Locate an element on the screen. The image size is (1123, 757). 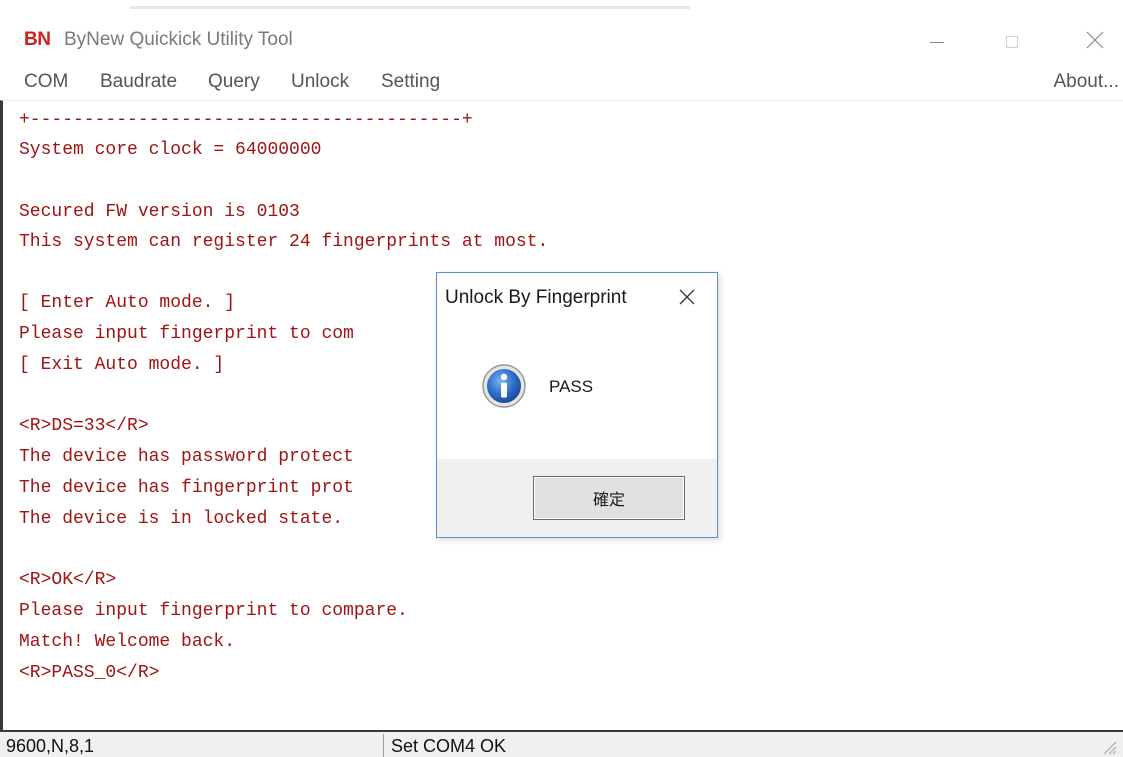
dialog-body: PASS is located at coordinates (577, 389).